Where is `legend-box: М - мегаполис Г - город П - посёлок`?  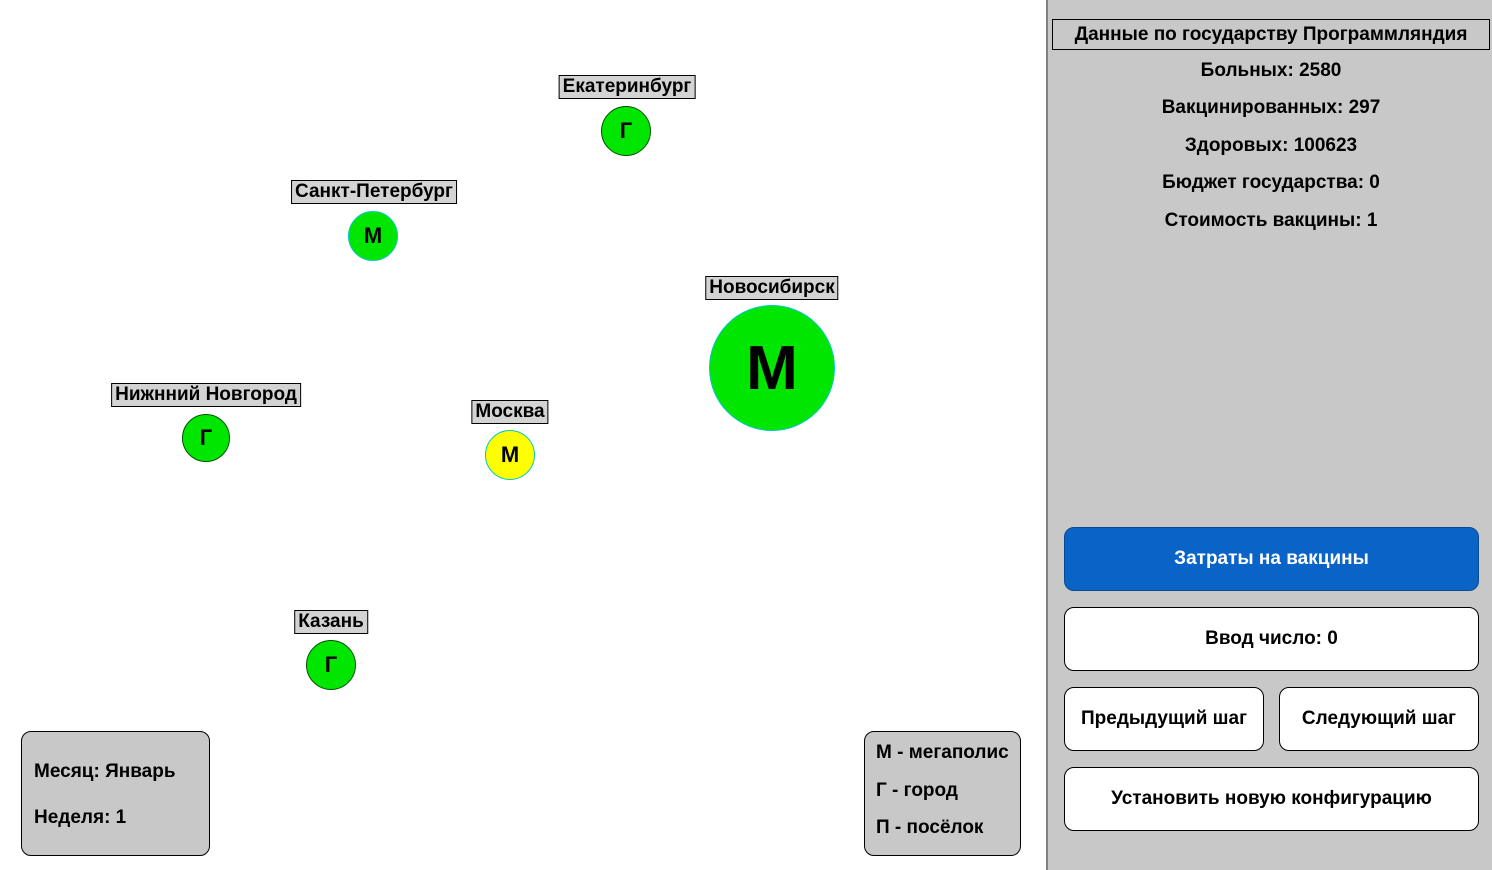
legend-box: М - мегаполис Г - город П - посёлок is located at coordinates (942, 793).